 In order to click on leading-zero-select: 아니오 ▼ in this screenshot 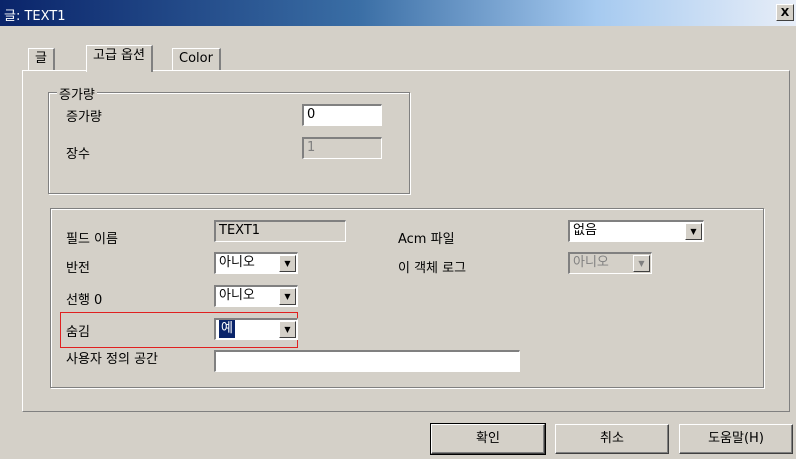, I will do `click(256, 296)`.